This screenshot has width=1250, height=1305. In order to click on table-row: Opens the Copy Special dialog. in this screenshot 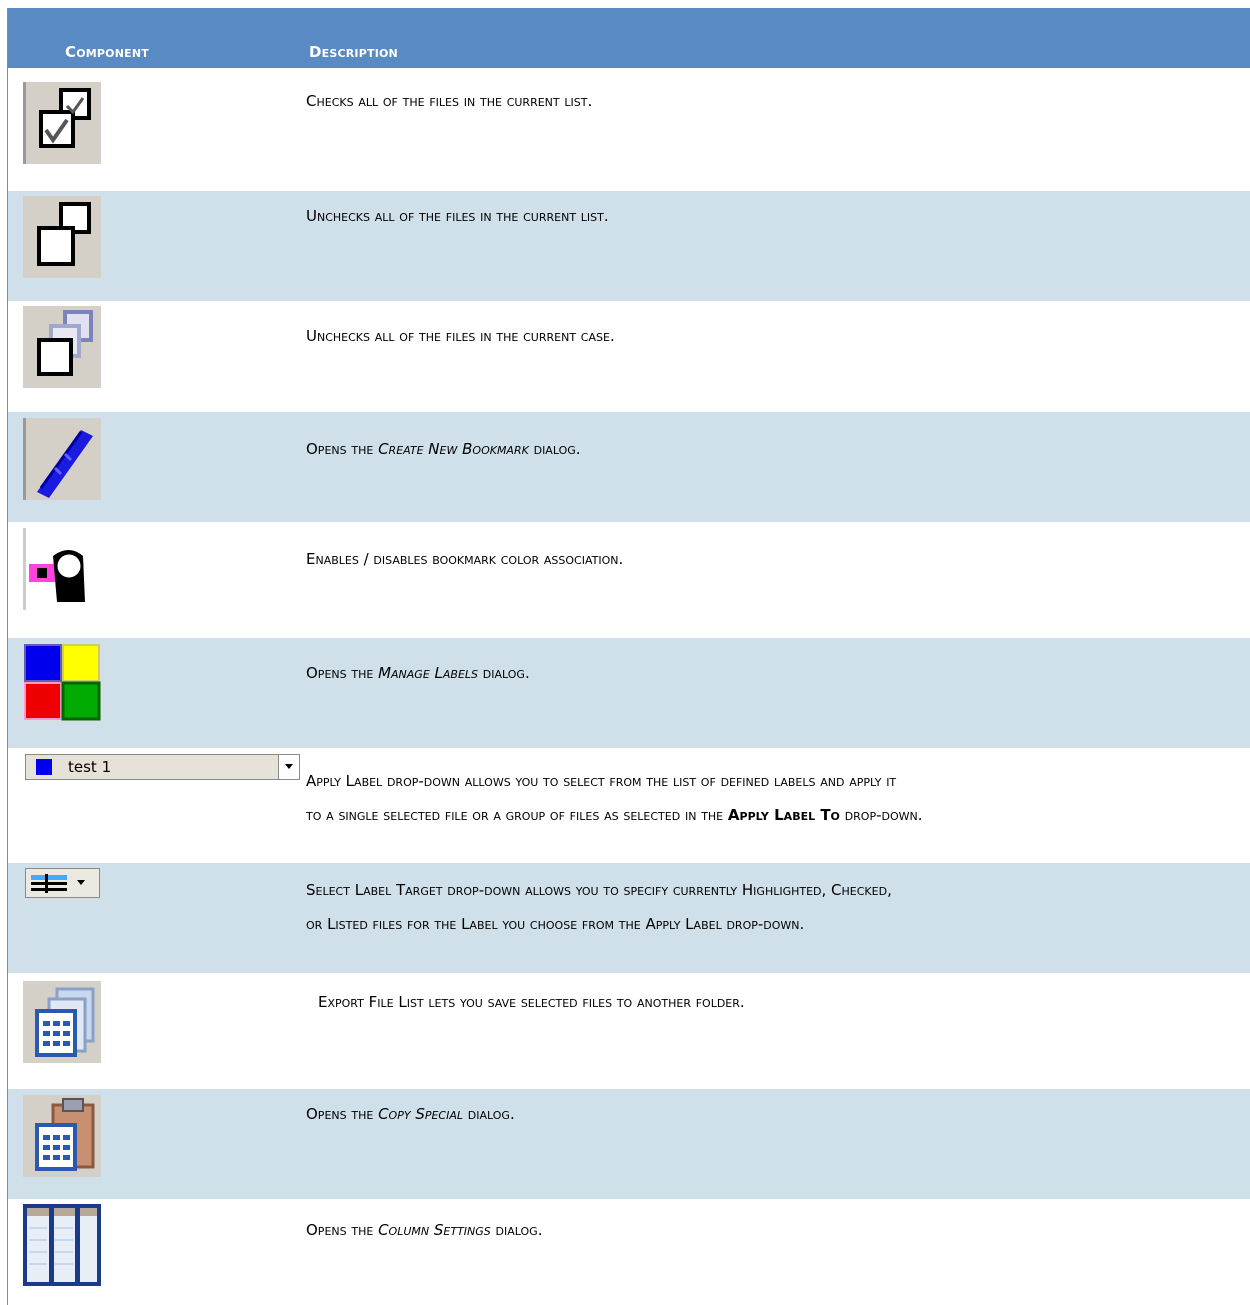, I will do `click(629, 1144)`.